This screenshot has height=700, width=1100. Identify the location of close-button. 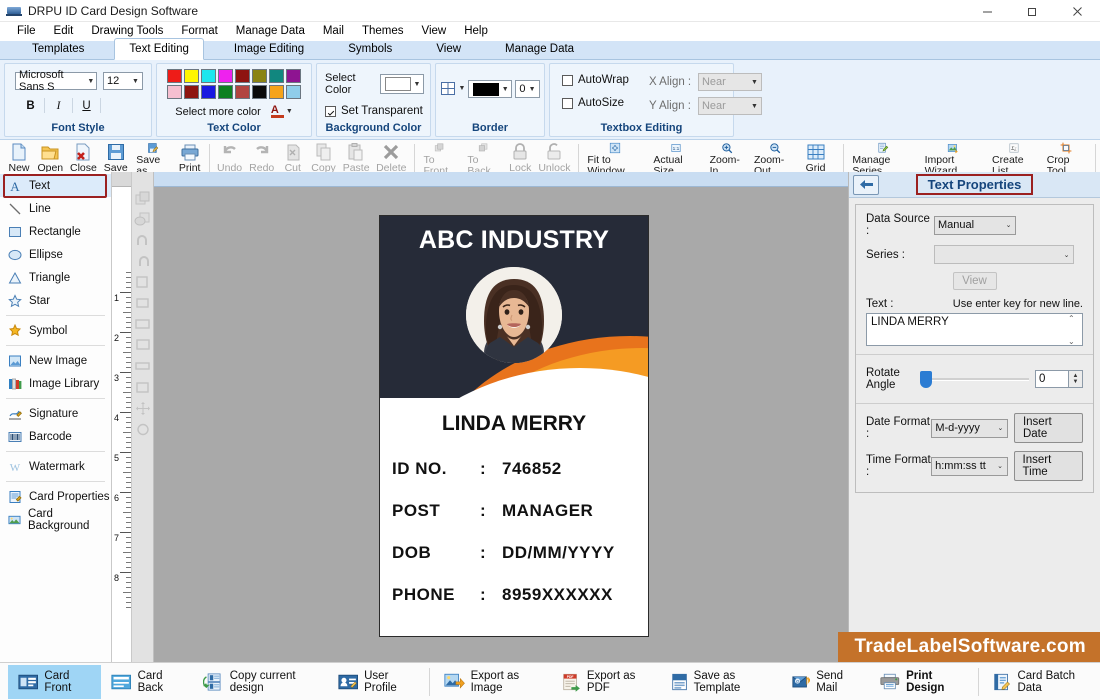
(1077, 11).